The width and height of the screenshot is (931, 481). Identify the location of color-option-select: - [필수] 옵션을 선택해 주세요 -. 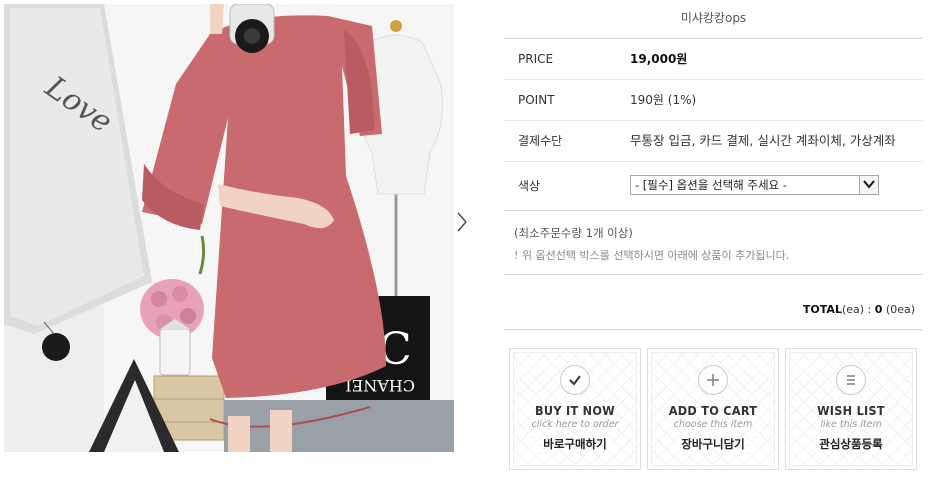
(754, 185).